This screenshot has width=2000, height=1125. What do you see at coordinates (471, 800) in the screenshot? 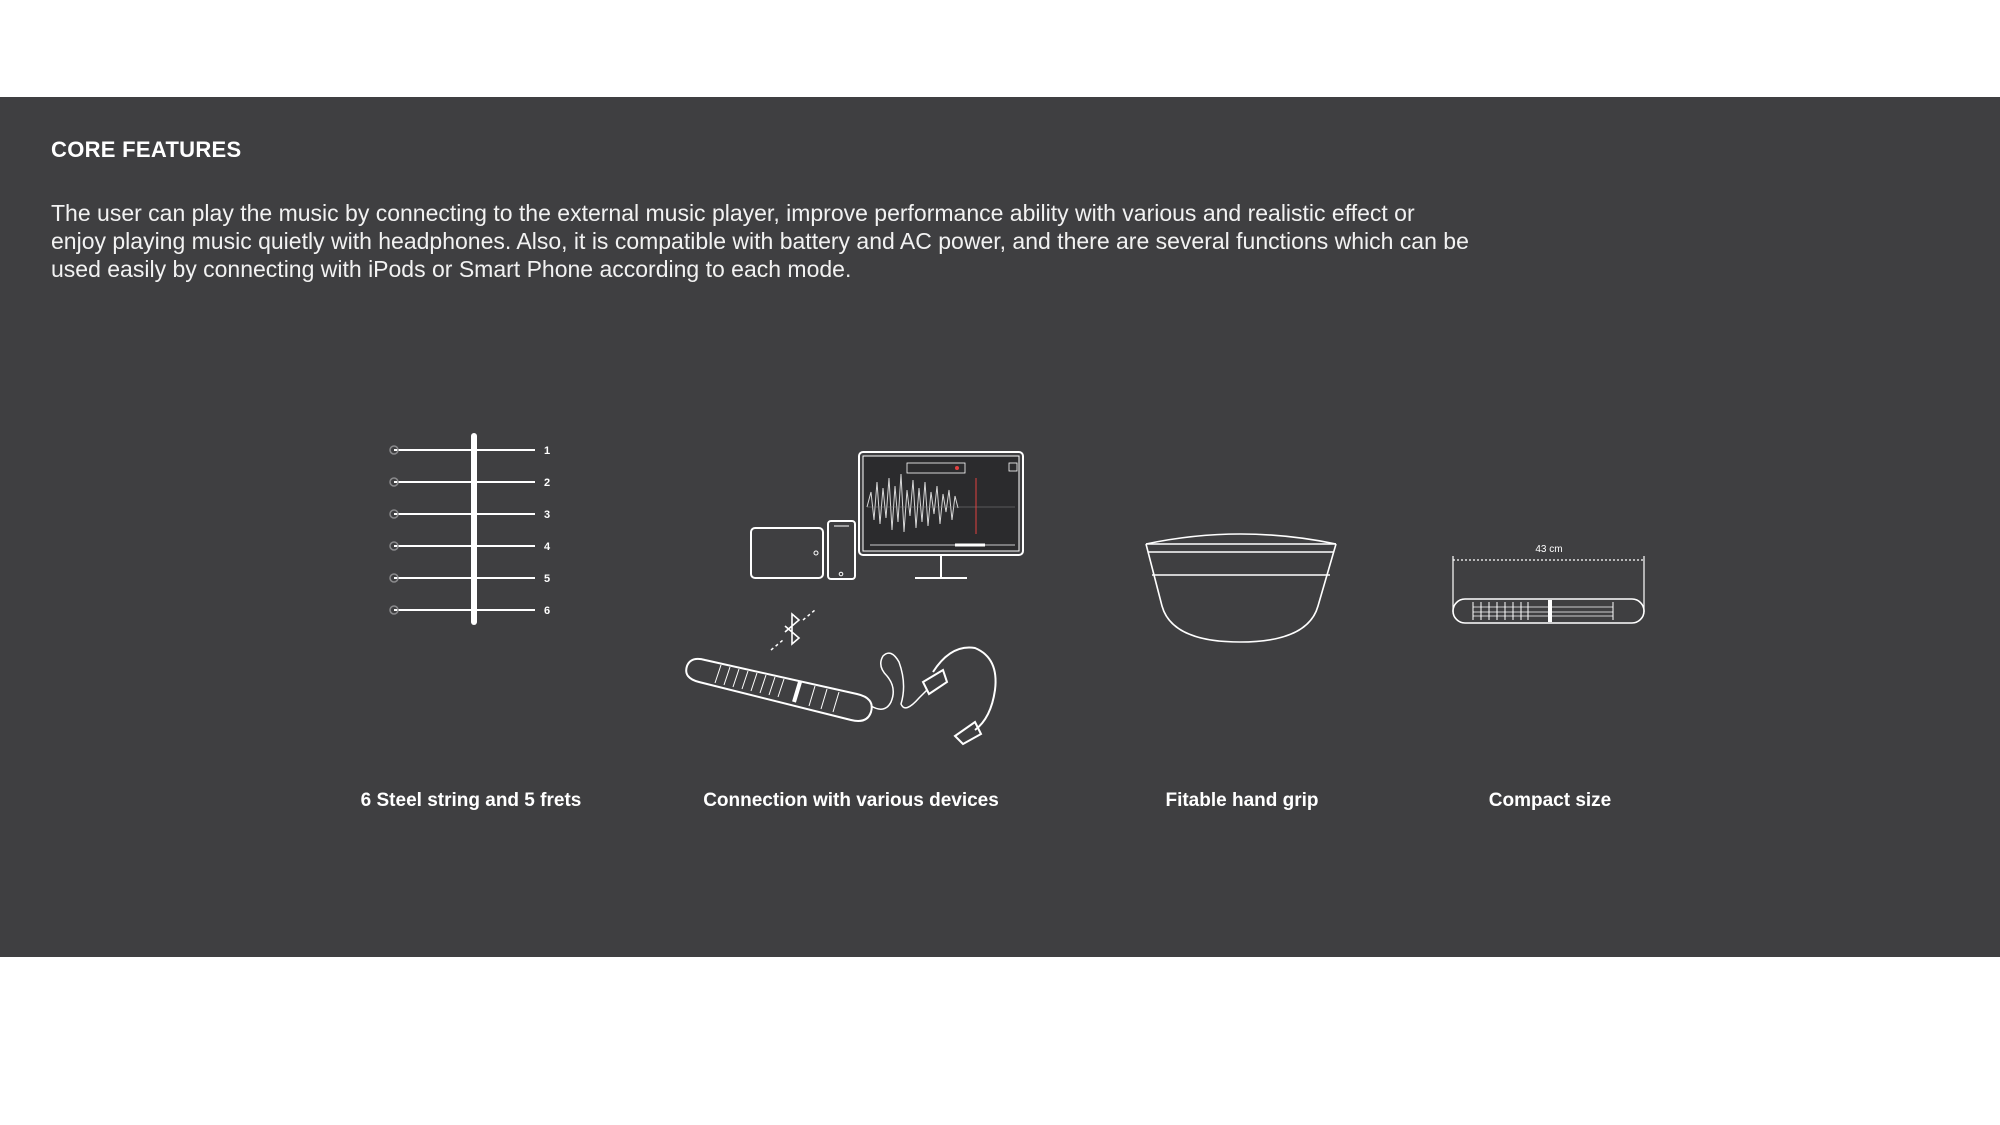
I see `feature-caption: 6 Steel string and 5 frets` at bounding box center [471, 800].